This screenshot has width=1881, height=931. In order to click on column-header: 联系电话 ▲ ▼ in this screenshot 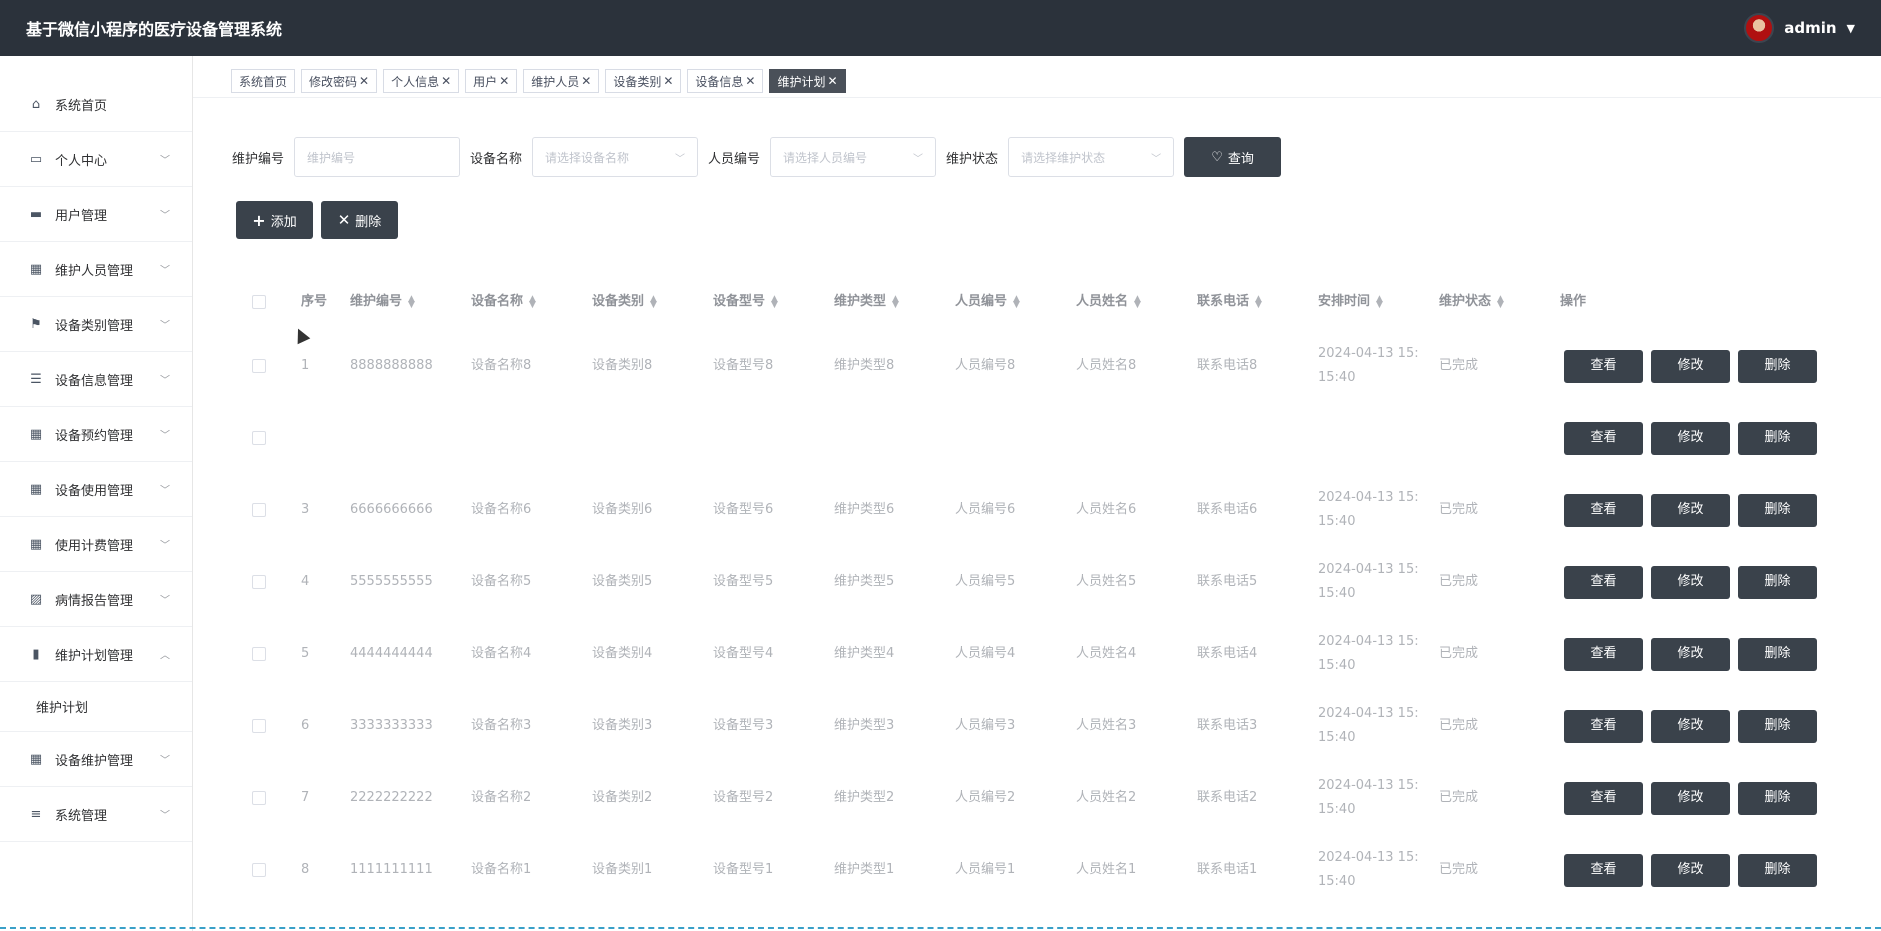, I will do `click(1229, 302)`.